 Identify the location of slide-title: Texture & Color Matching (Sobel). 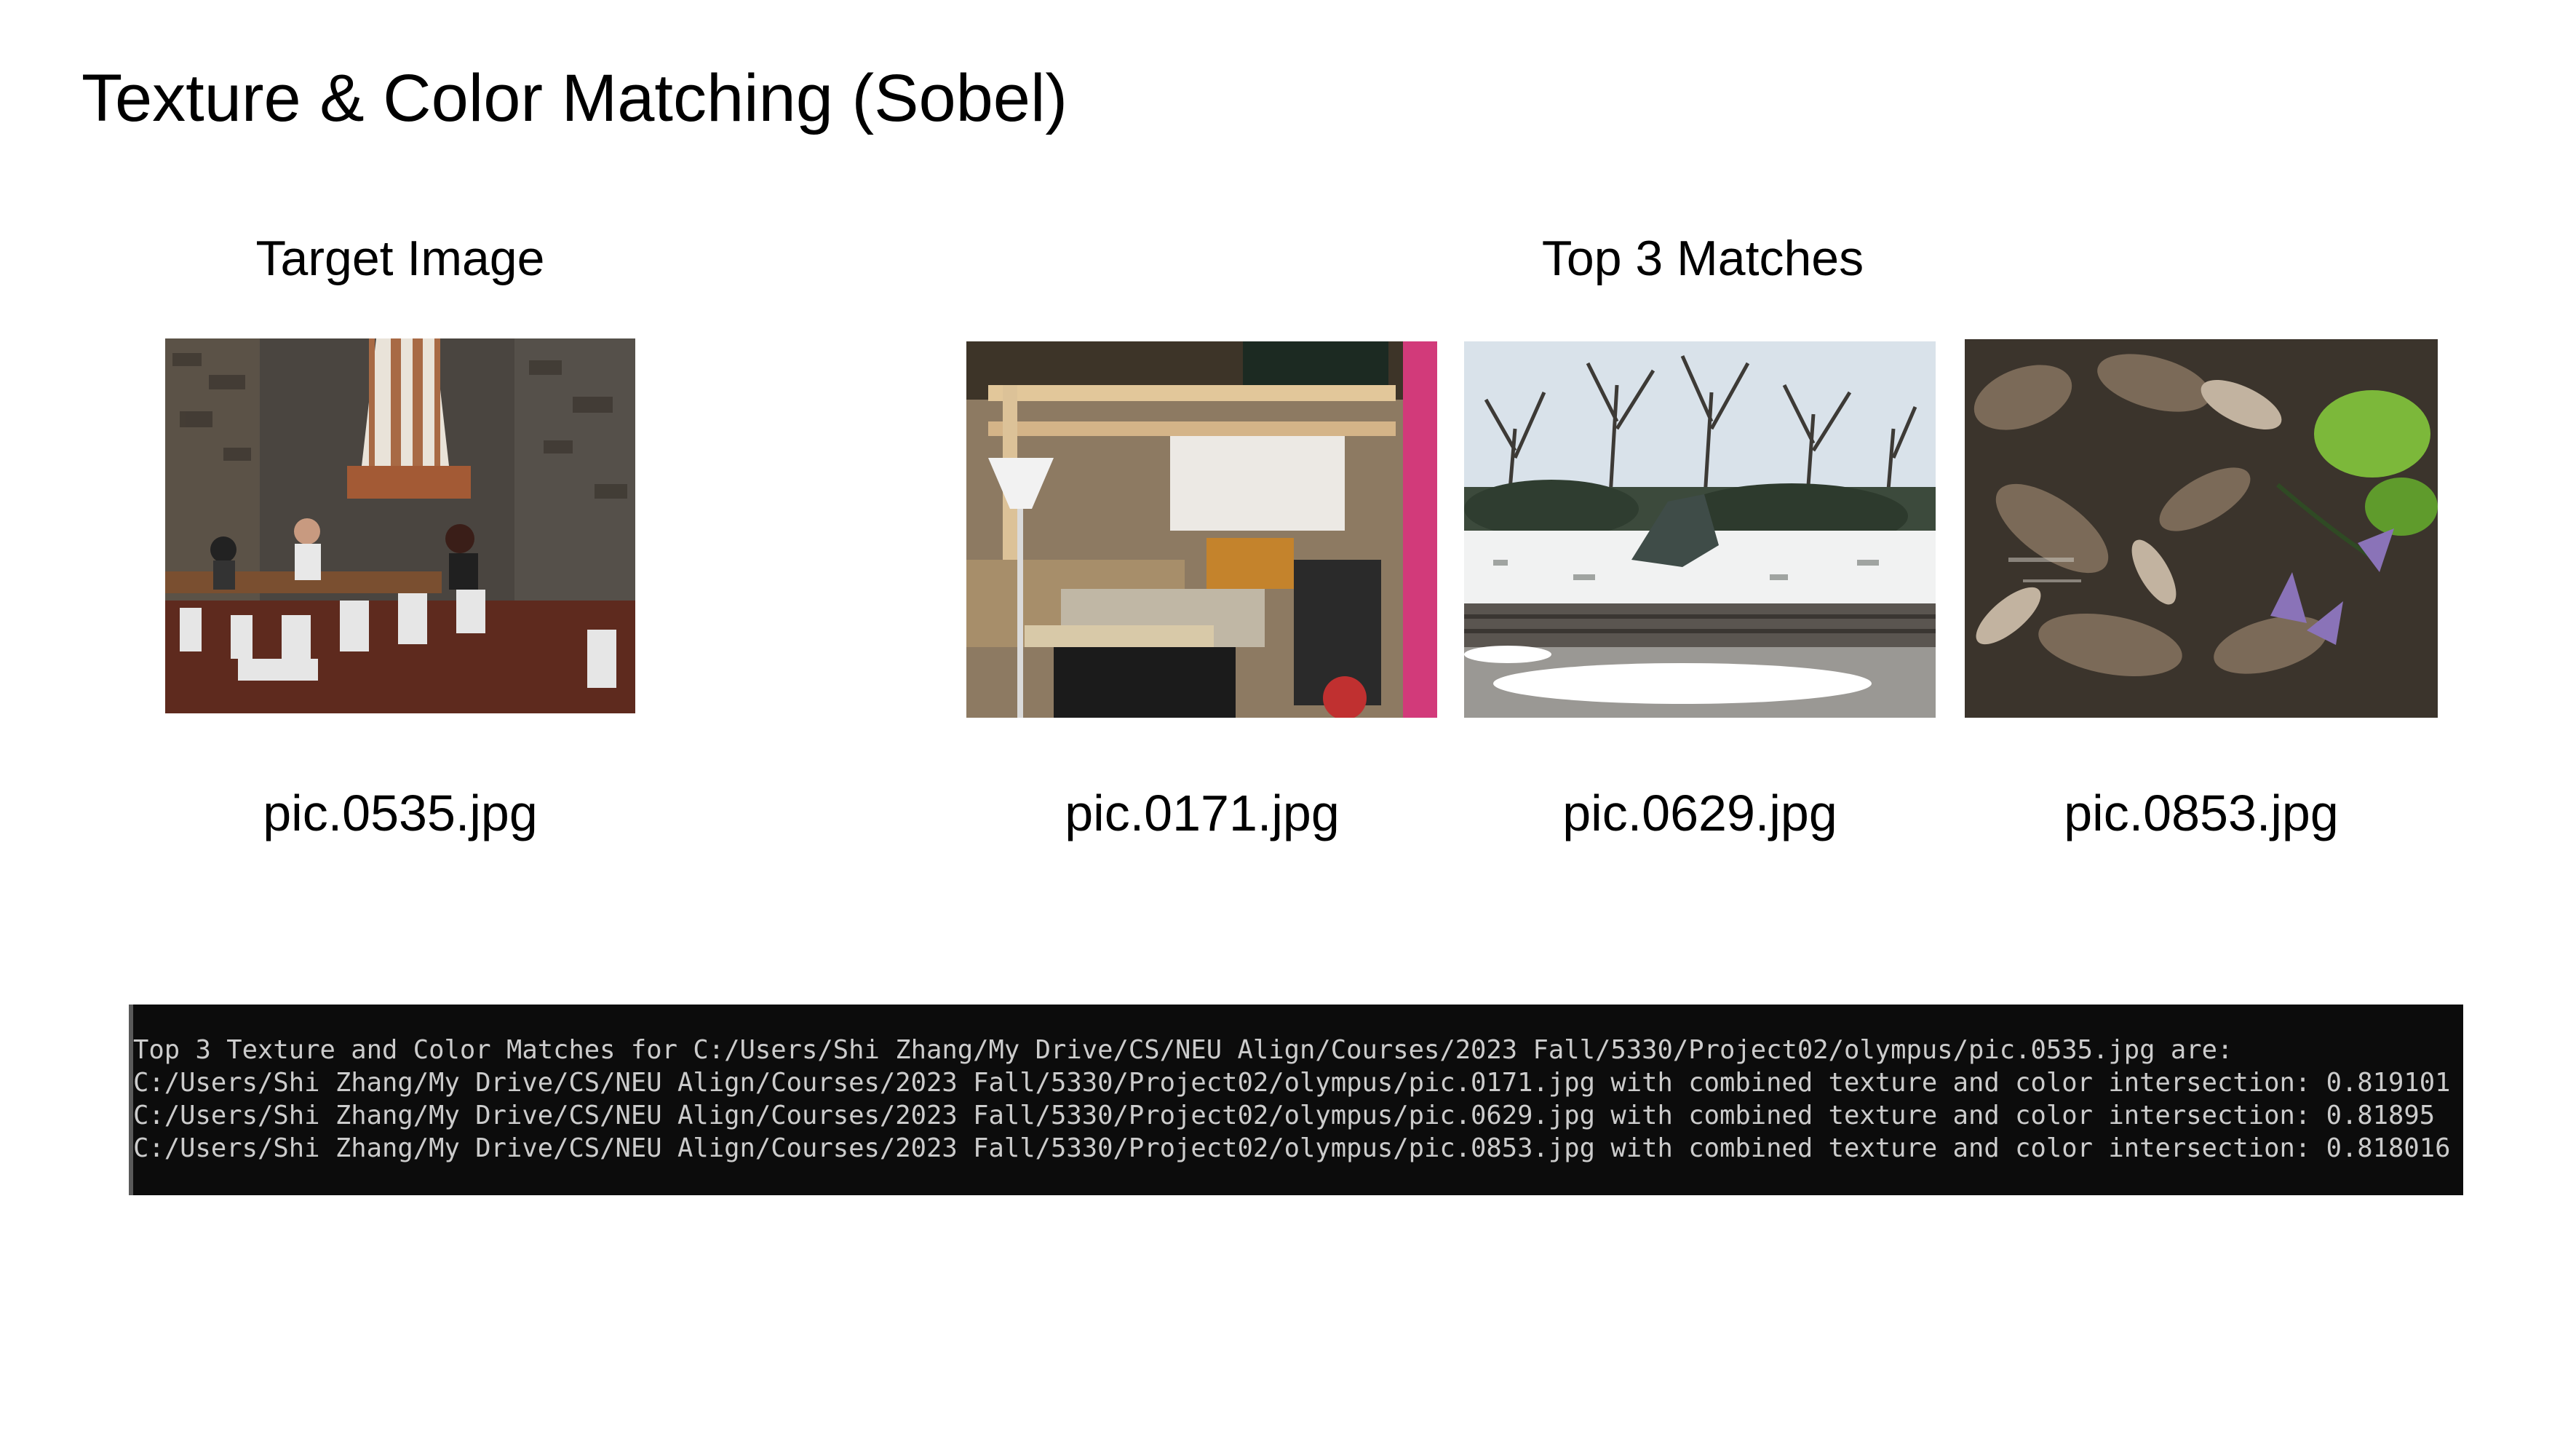
(575, 98).